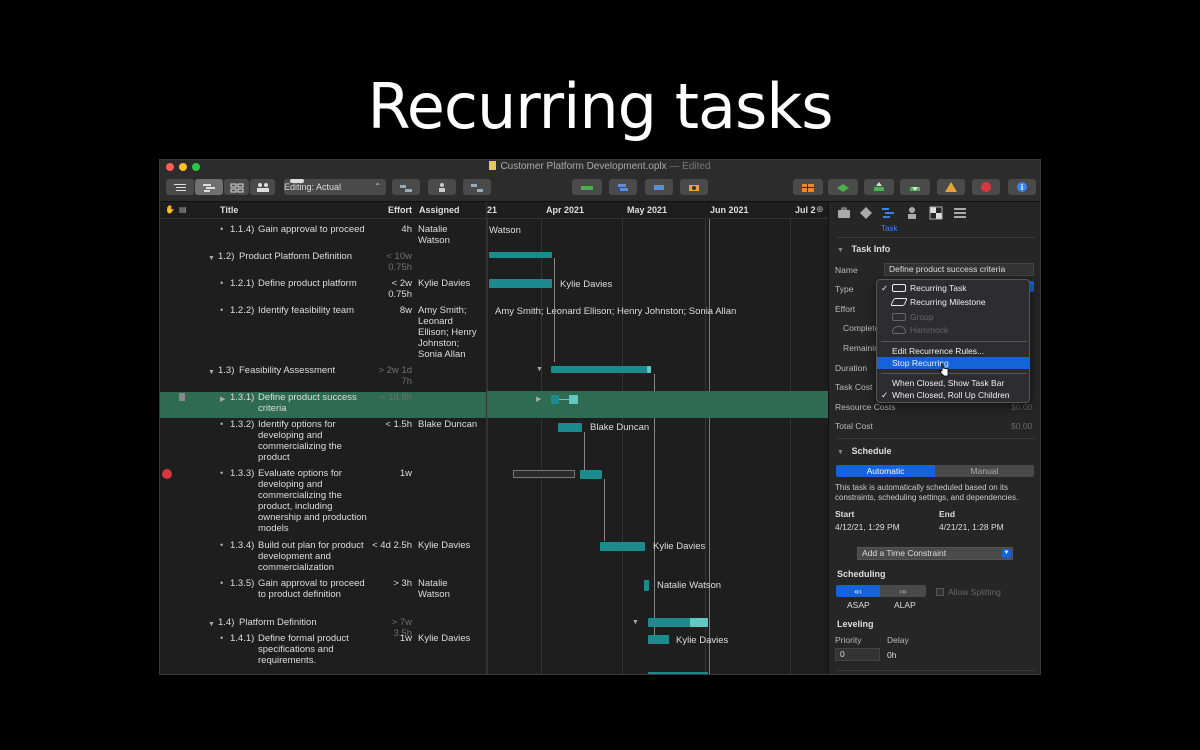 This screenshot has height=750, width=1200. I want to click on briefcase-icon, so click(844, 213).